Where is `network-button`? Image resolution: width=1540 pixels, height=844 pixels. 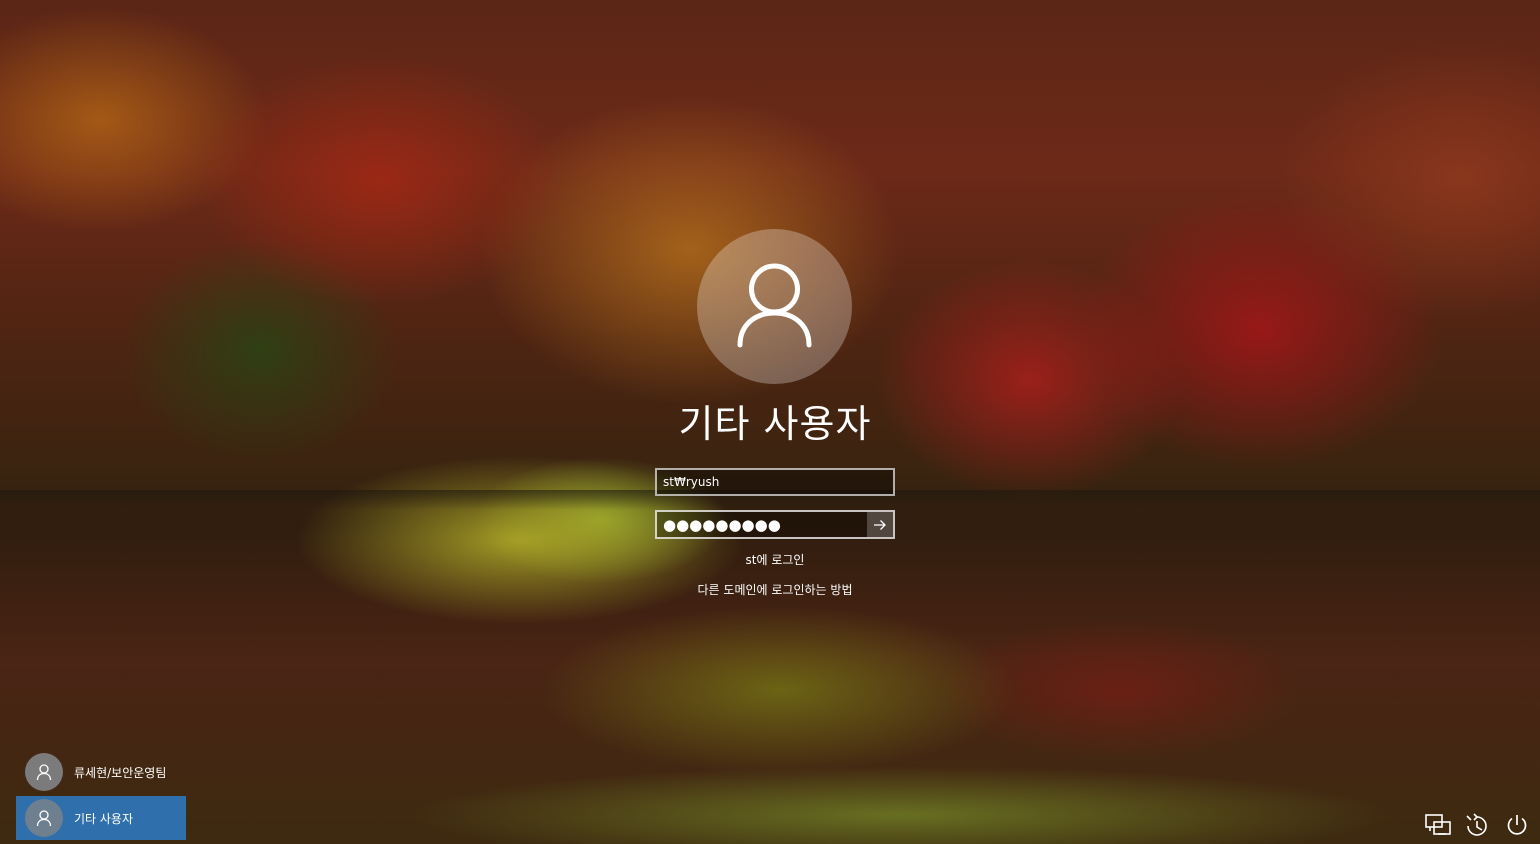
network-button is located at coordinates (1438, 825).